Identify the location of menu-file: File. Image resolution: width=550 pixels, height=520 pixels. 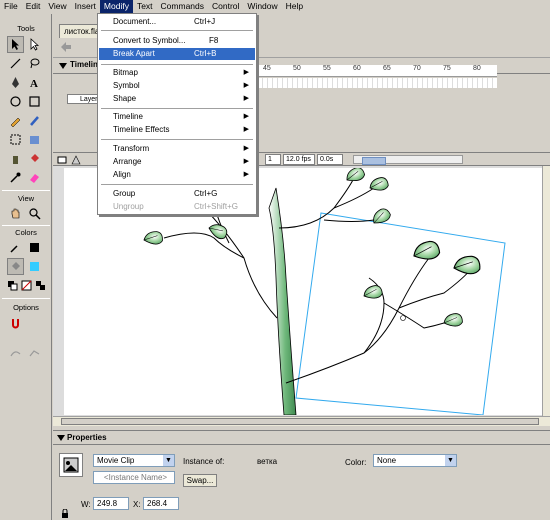
(11, 6).